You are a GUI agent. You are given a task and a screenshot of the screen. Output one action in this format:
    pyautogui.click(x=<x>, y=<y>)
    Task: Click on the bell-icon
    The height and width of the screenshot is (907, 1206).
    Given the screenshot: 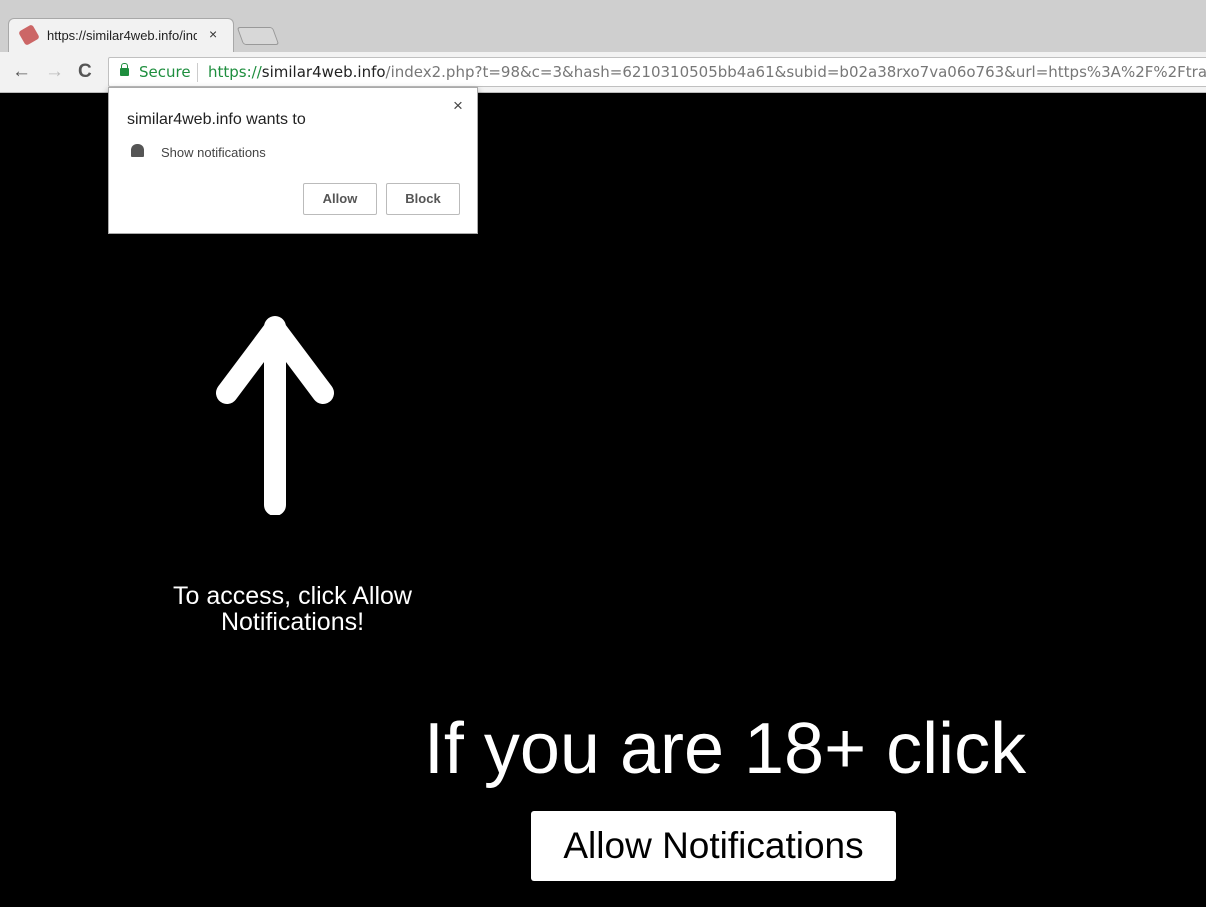 What is the action you would take?
    pyautogui.click(x=137, y=150)
    